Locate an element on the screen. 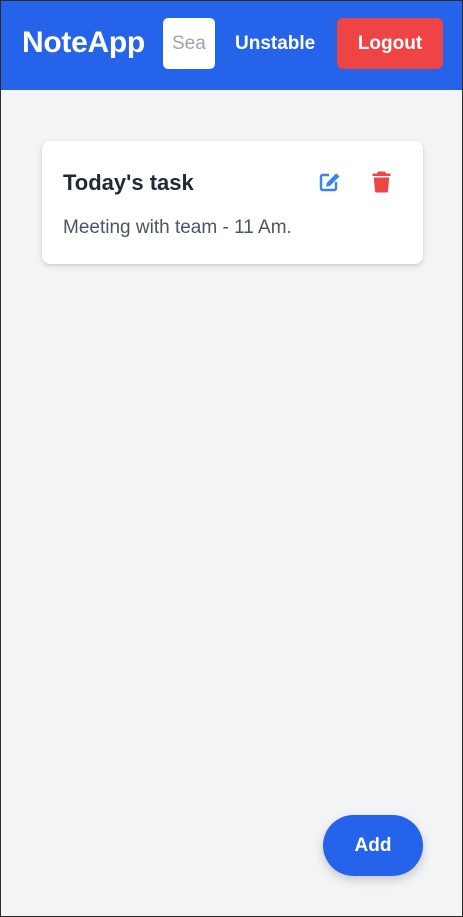 The width and height of the screenshot is (463, 917). logout-button: Logout is located at coordinates (390, 43).